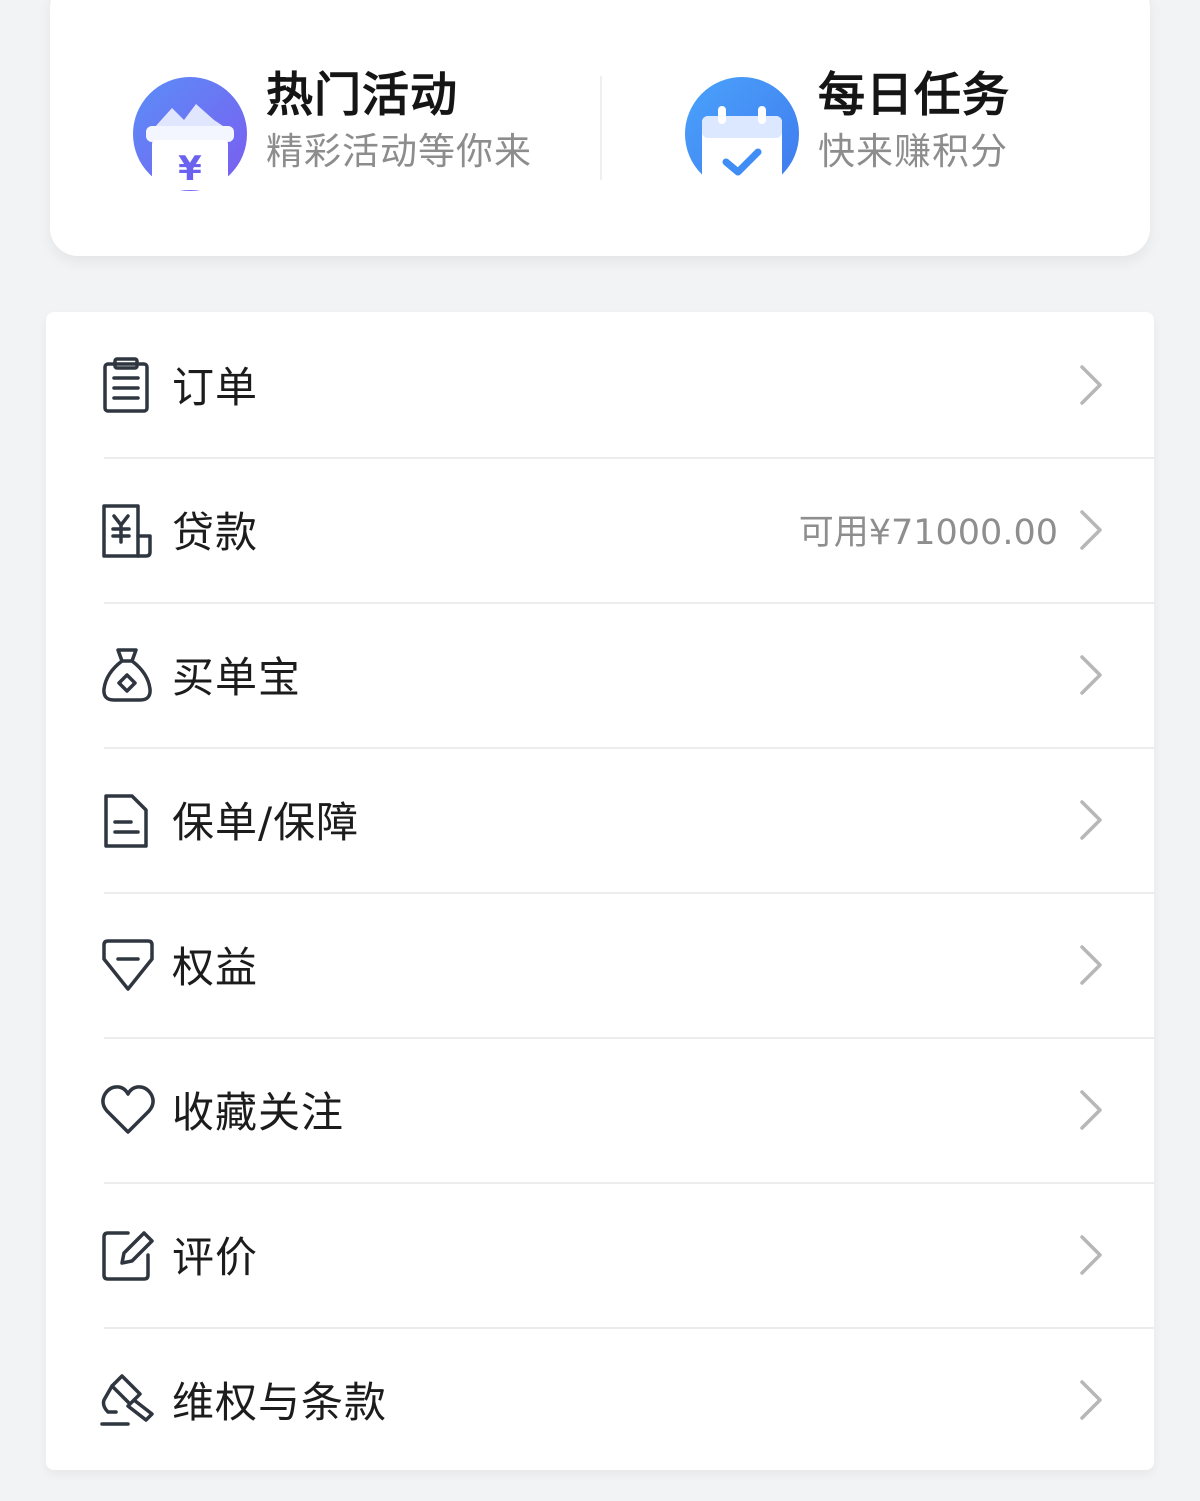 This screenshot has height=1501, width=1200. Describe the element at coordinates (215, 532) in the screenshot. I see `menu-item-label: 贷款` at that location.